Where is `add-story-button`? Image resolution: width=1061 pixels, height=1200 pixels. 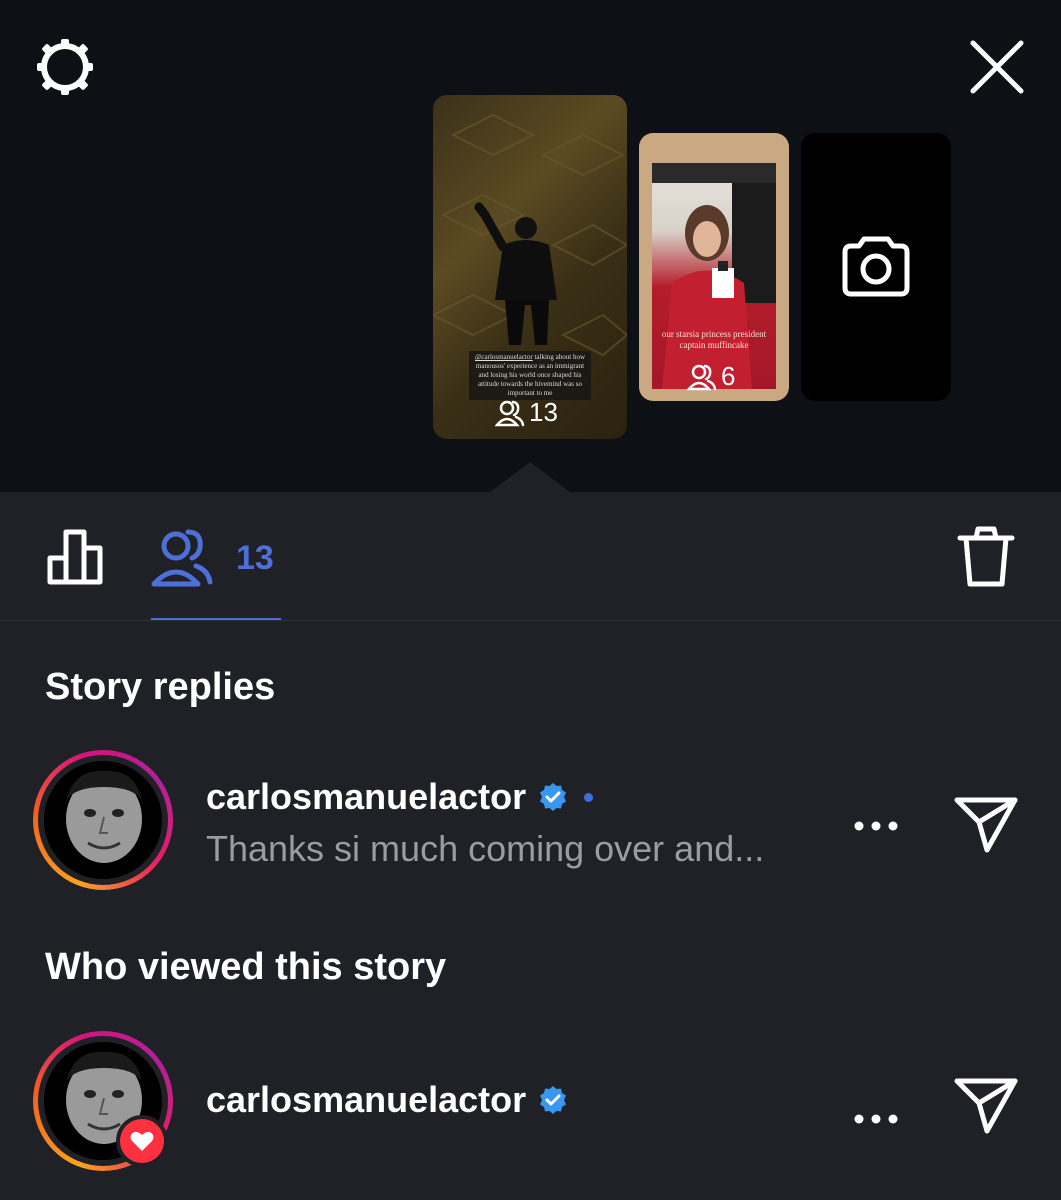
add-story-button is located at coordinates (876, 267).